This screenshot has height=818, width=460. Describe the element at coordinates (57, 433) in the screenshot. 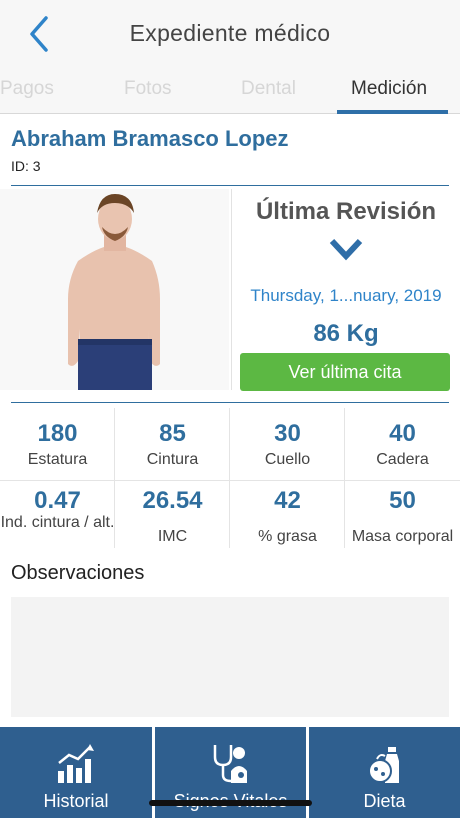

I see `metric-value: 180` at that location.